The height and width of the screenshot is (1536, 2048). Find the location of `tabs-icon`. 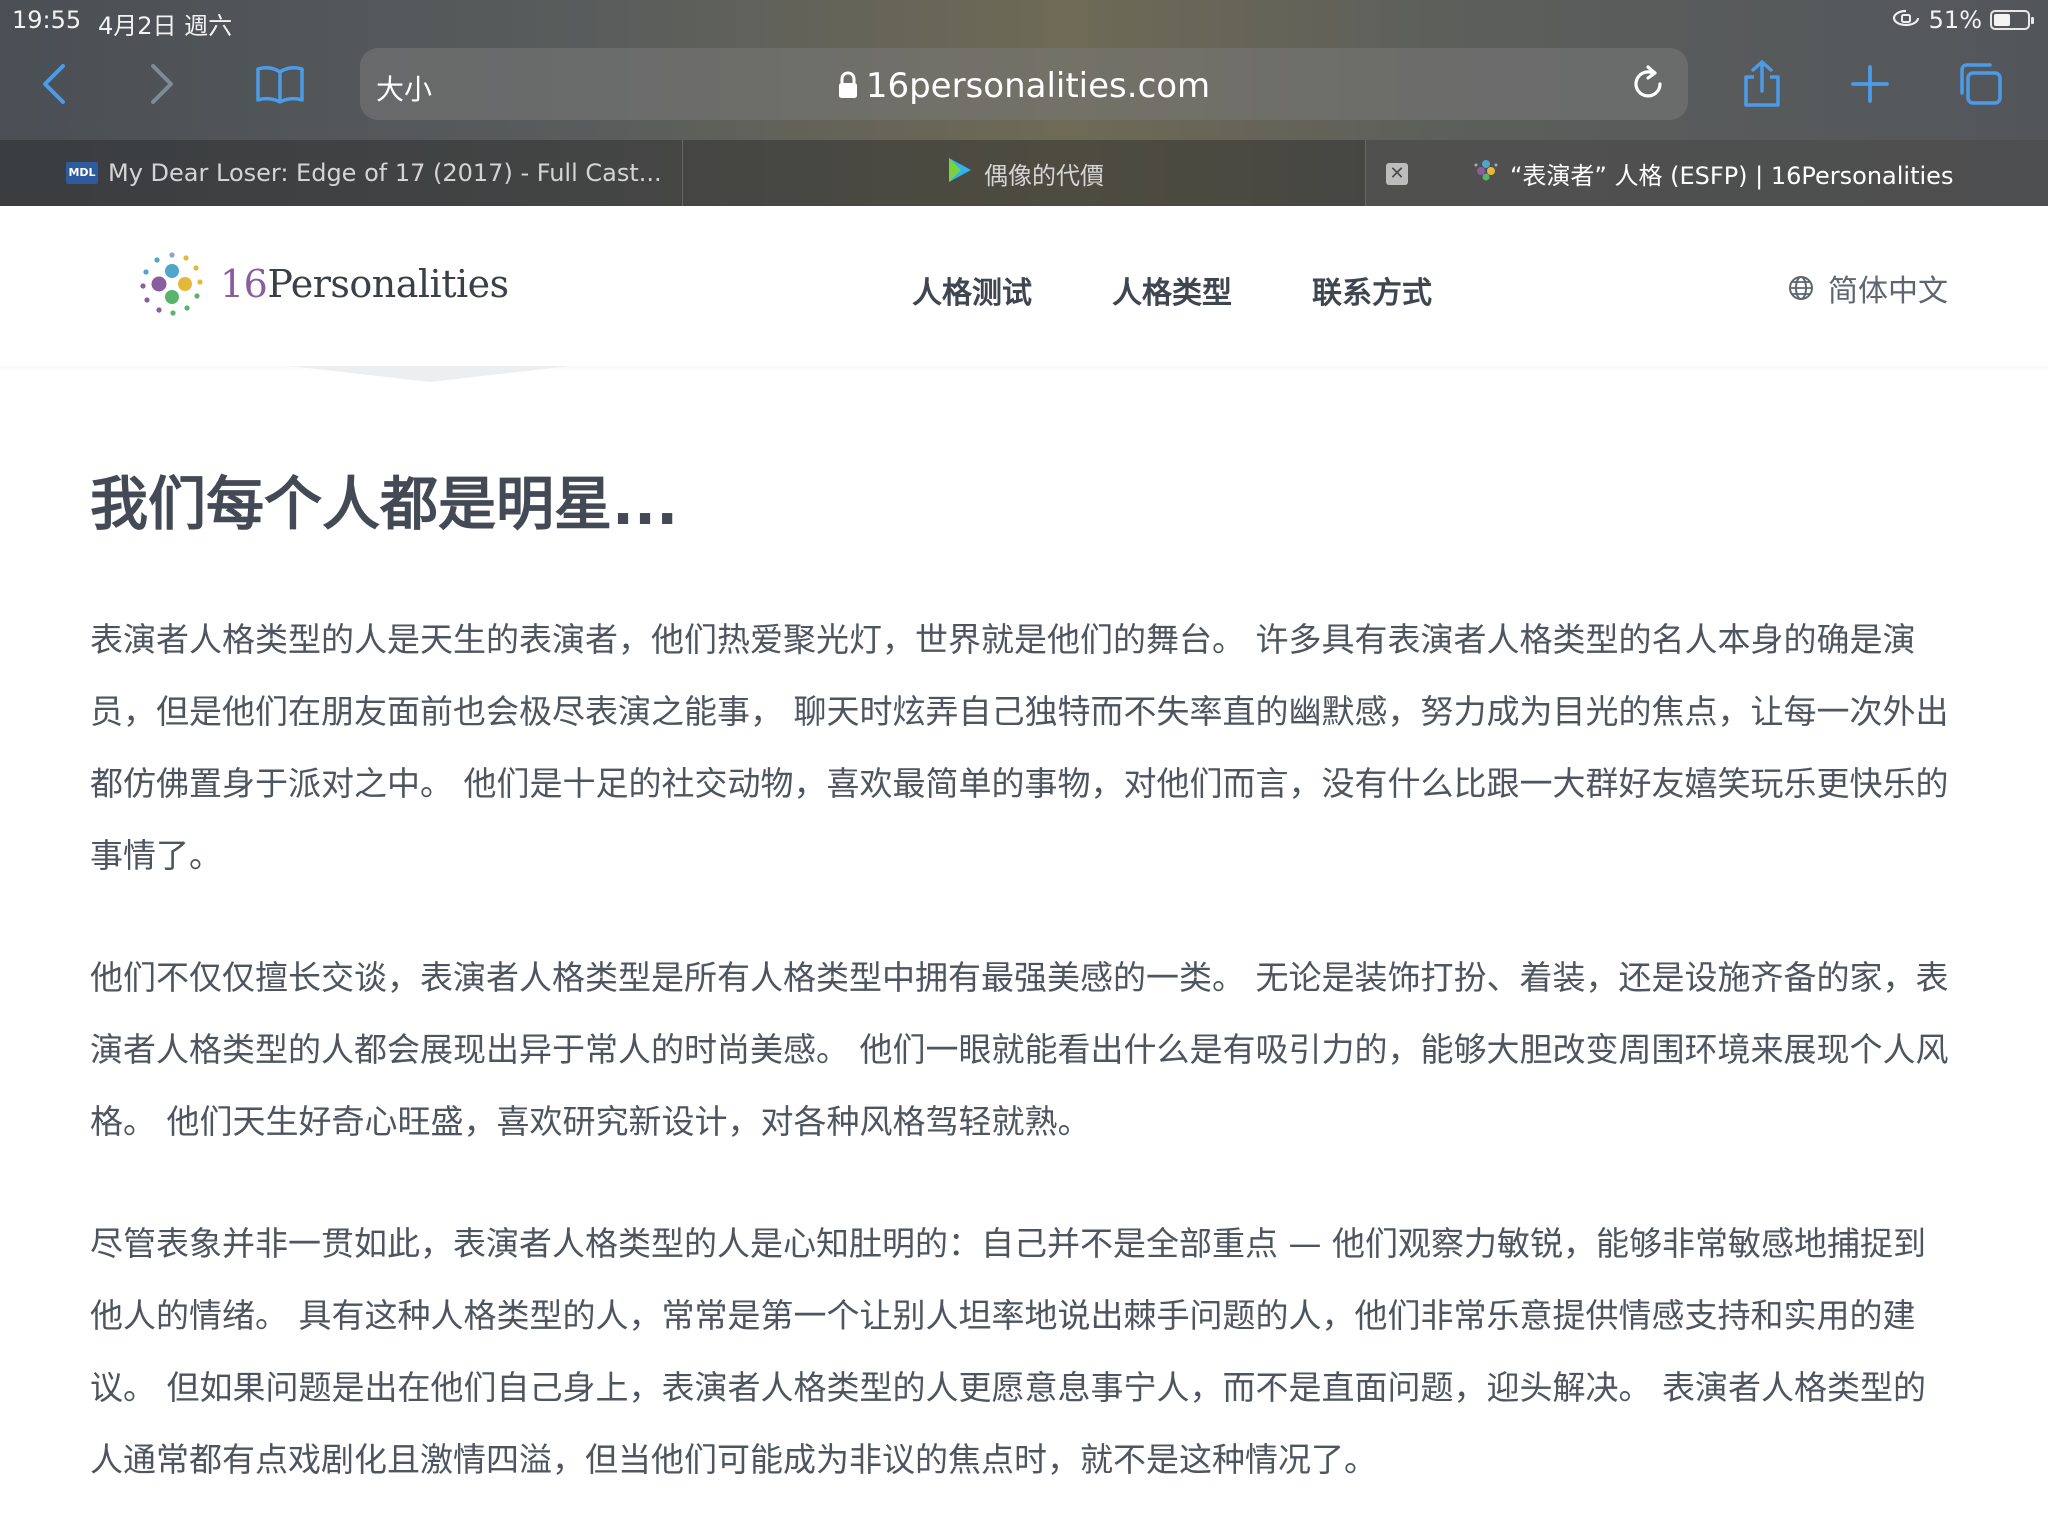

tabs-icon is located at coordinates (1981, 84).